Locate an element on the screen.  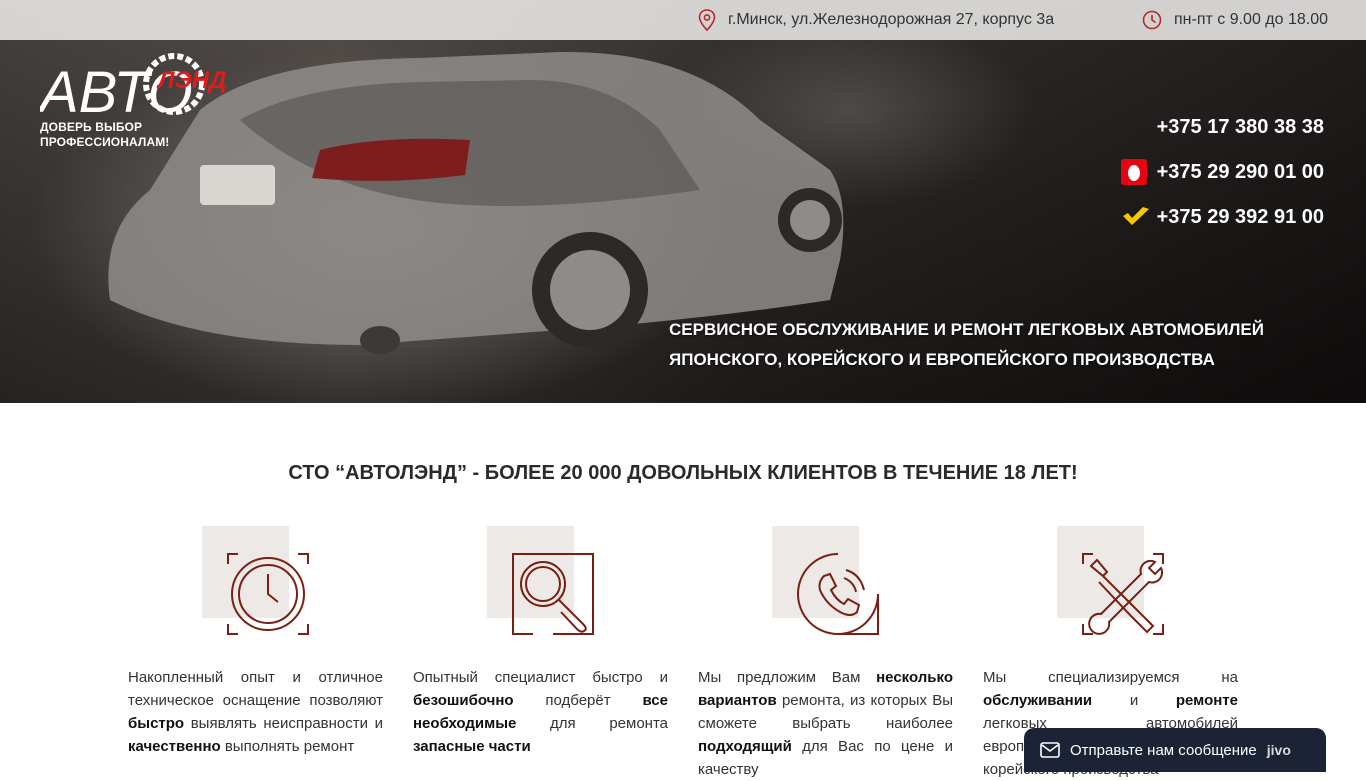
feature-text-bold: безошибочно is located at coordinates (463, 700).